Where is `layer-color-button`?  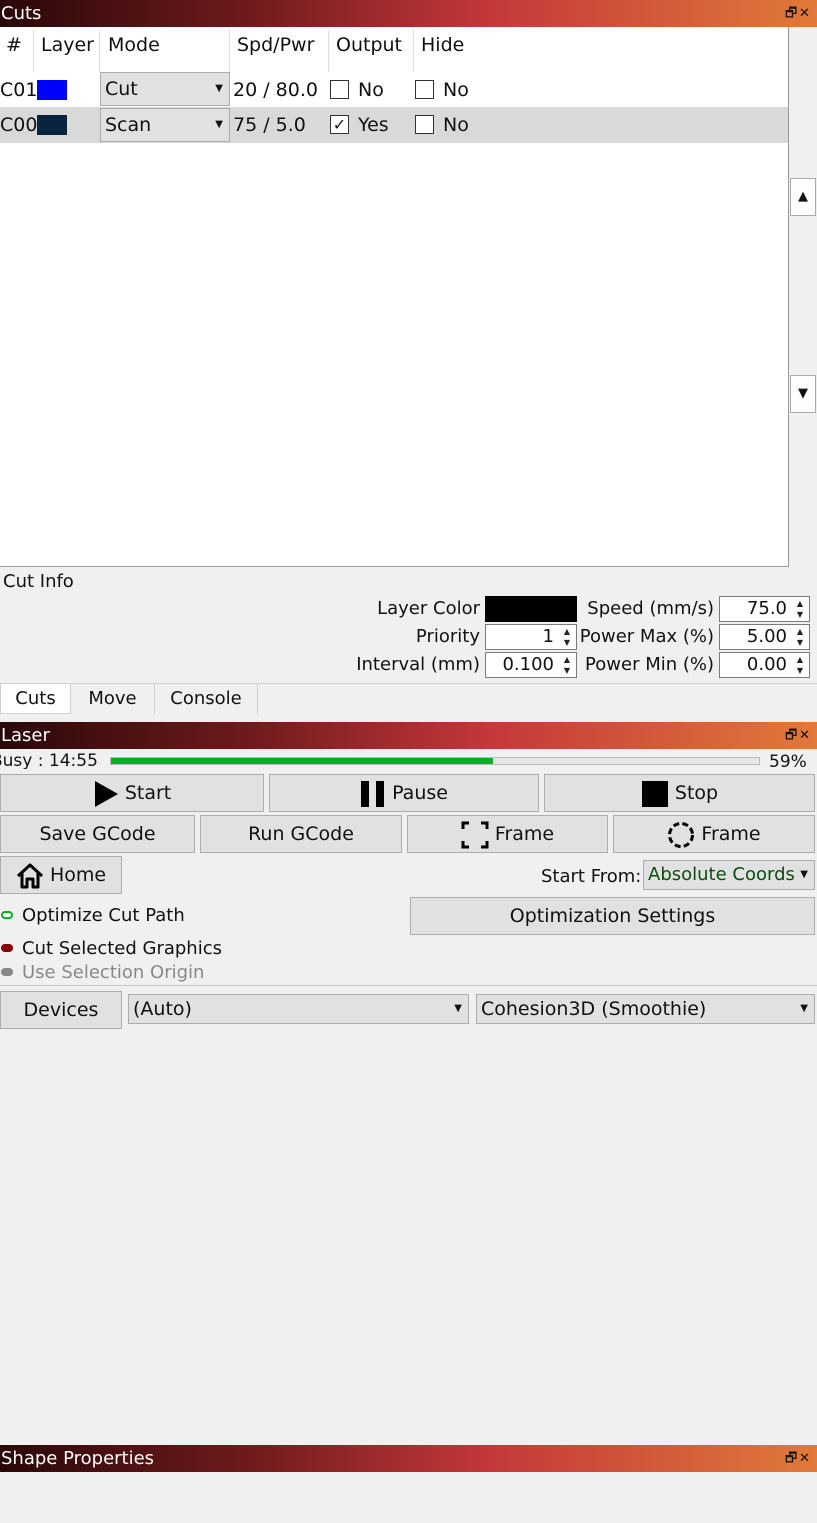
layer-color-button is located at coordinates (531, 609).